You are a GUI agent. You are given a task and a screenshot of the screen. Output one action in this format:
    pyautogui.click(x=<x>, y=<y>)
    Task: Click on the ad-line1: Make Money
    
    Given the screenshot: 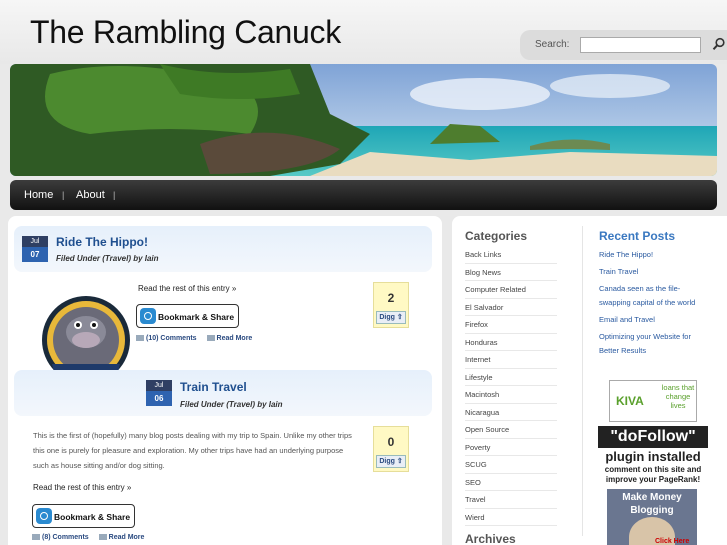 What is the action you would take?
    pyautogui.click(x=652, y=497)
    